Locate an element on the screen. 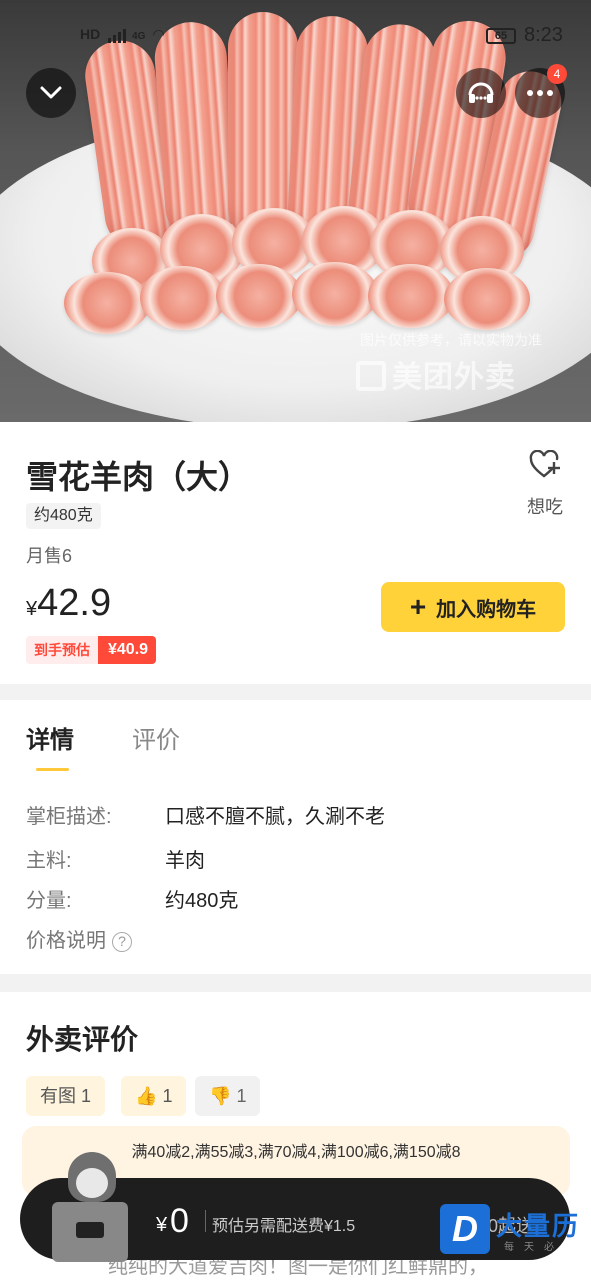 The height and width of the screenshot is (1280, 591). network-indicator: HD 4G ◠ is located at coordinates (122, 35).